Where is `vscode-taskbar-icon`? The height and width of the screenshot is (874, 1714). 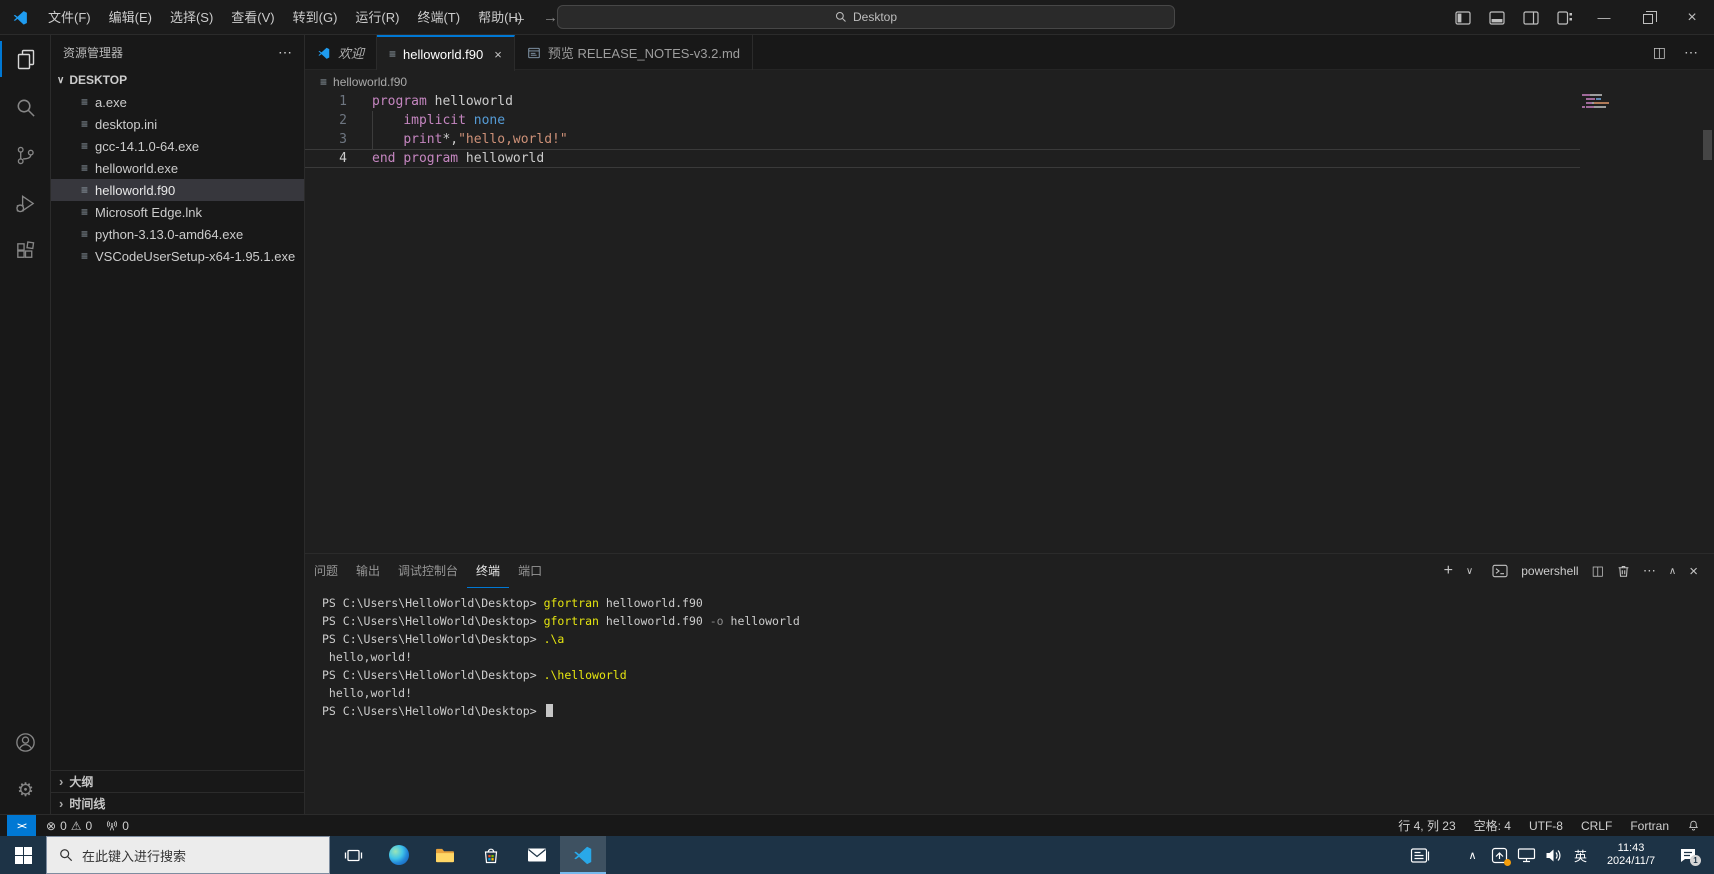 vscode-taskbar-icon is located at coordinates (583, 855).